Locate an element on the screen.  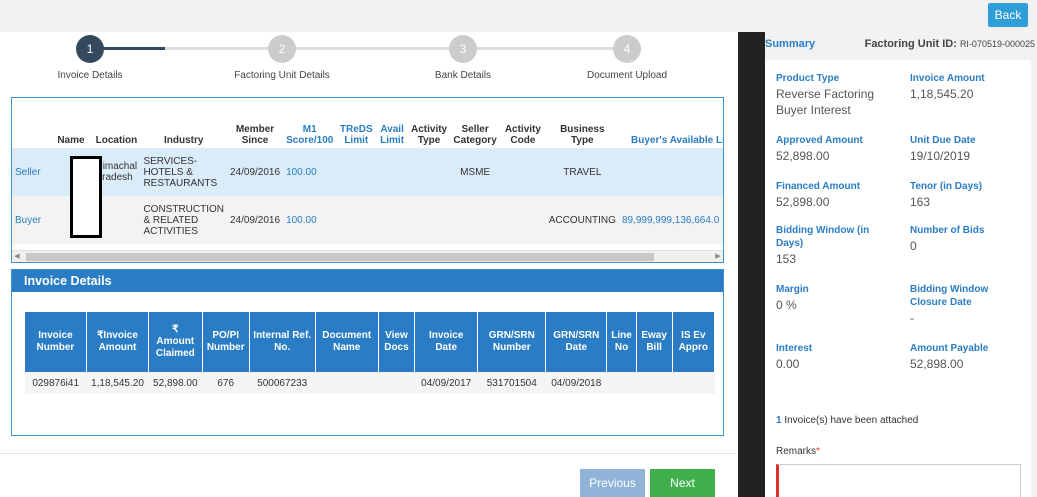
required-asterisk: * is located at coordinates (818, 451).